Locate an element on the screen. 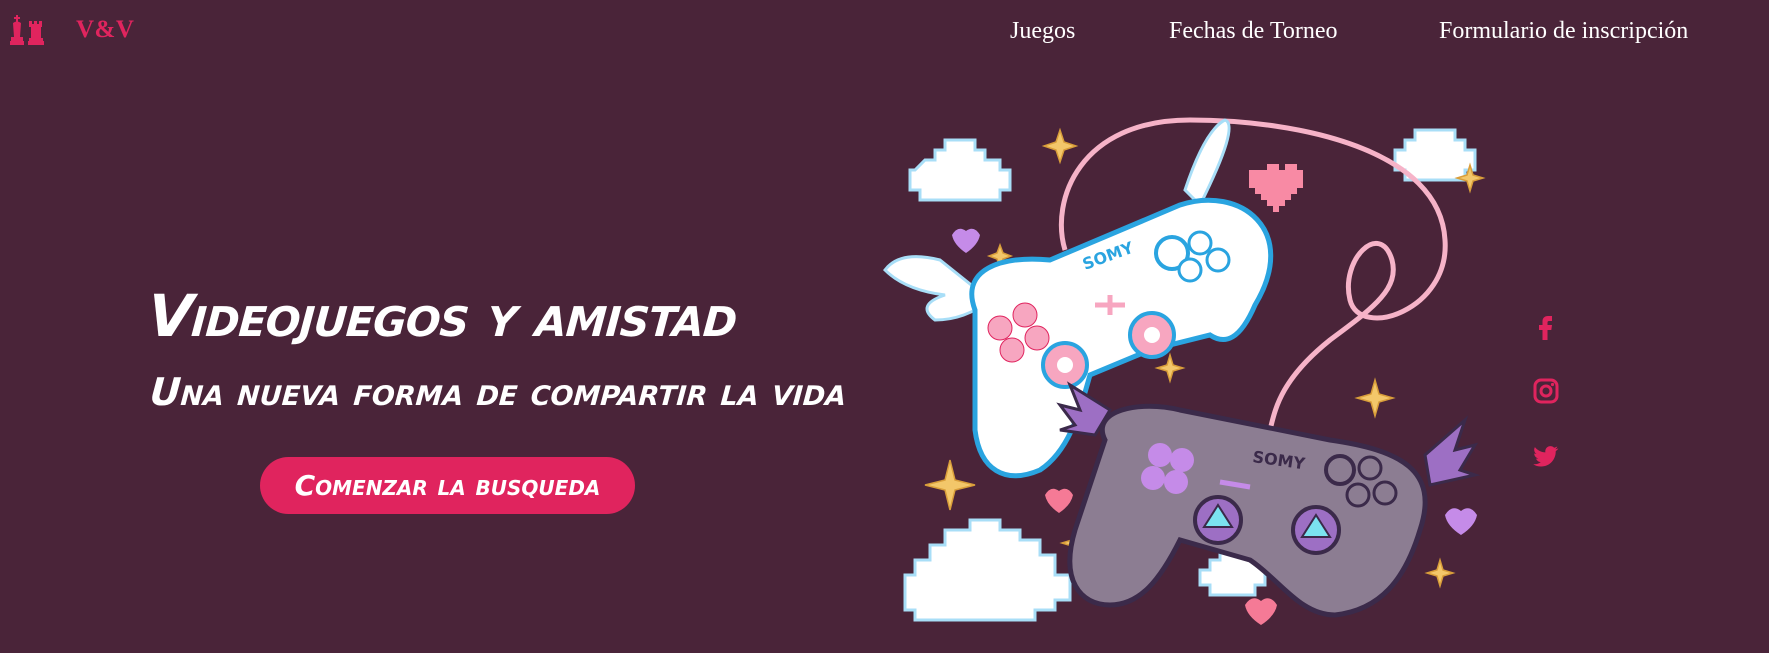 The width and height of the screenshot is (1769, 653). nav-link-formulario-de-inscripcion: Formulario de inscripción is located at coordinates (1563, 31).